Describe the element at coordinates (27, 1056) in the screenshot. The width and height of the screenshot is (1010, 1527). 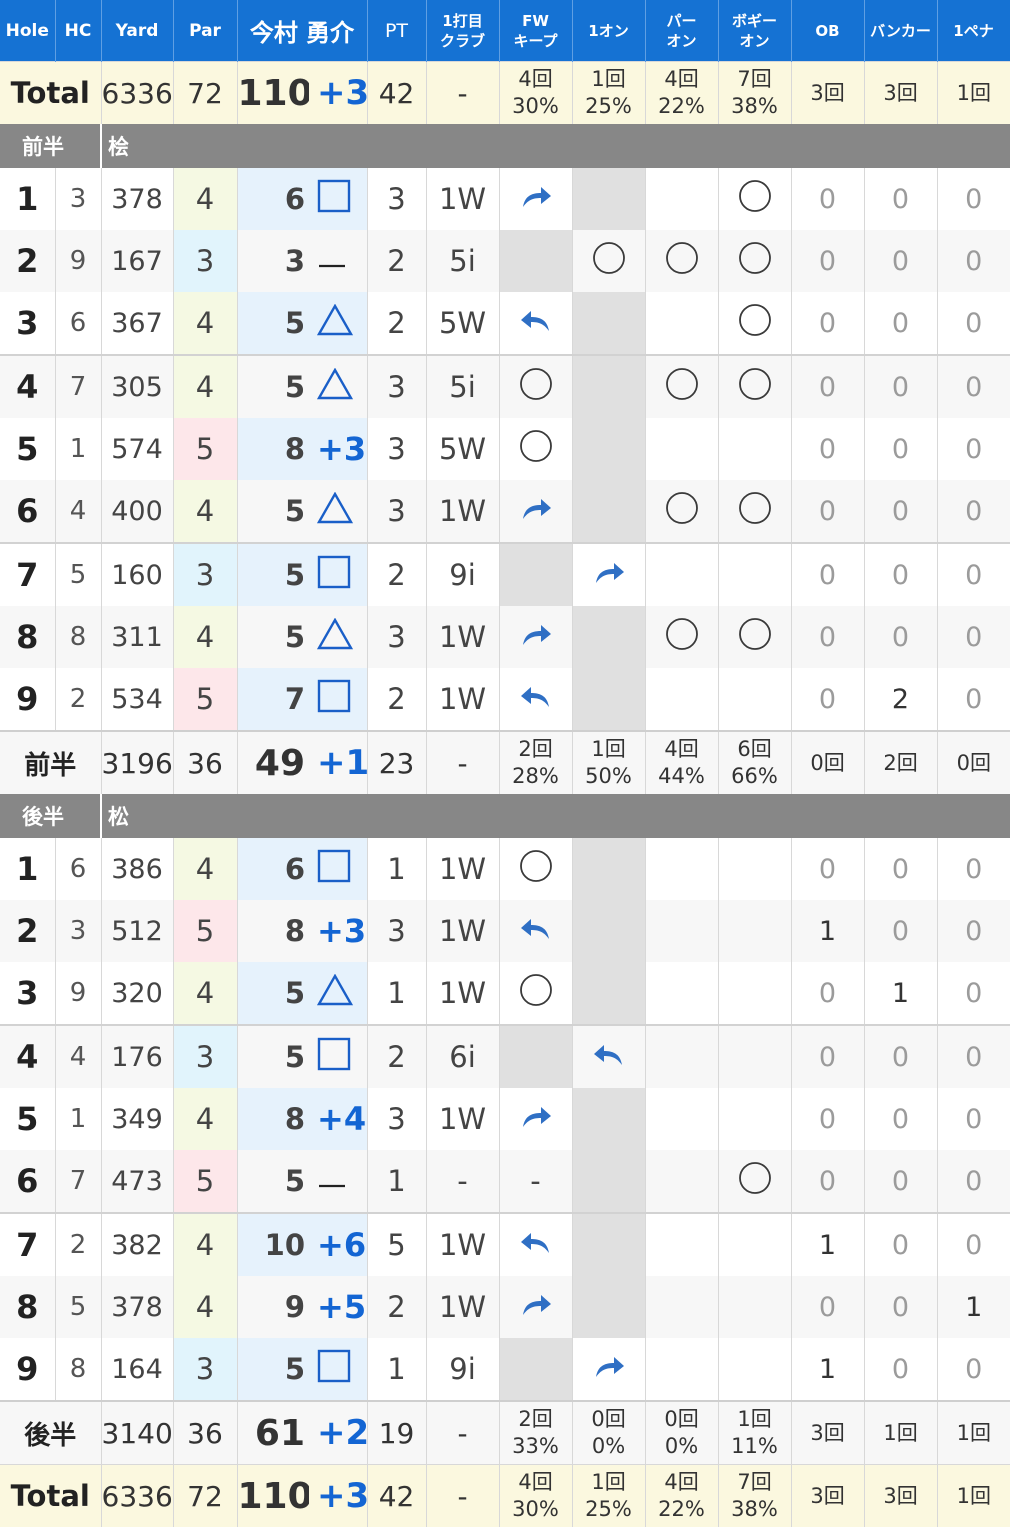
I see `hole-number: 4` at that location.